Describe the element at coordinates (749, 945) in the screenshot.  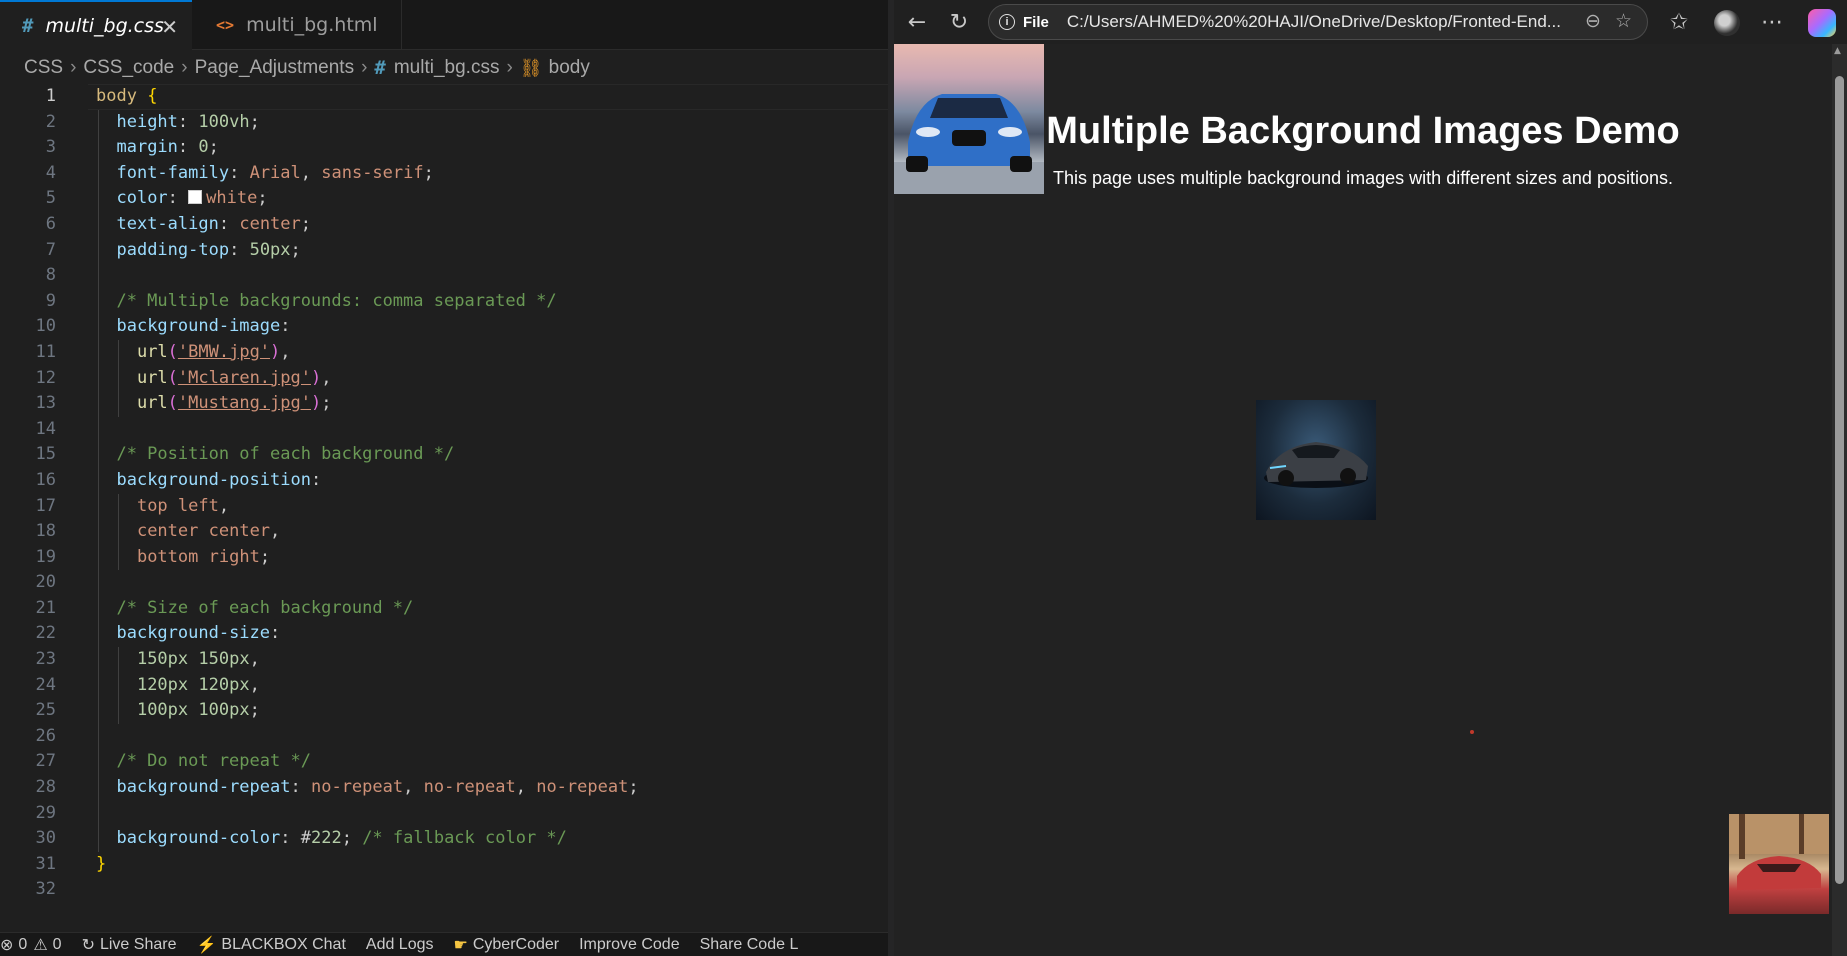
I see `share-code-button: Share Code L` at that location.